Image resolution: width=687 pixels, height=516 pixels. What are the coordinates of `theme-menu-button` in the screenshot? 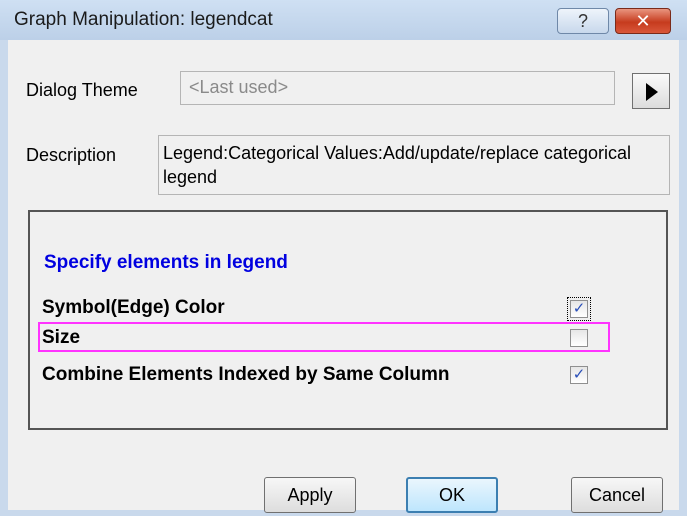 It's located at (651, 91).